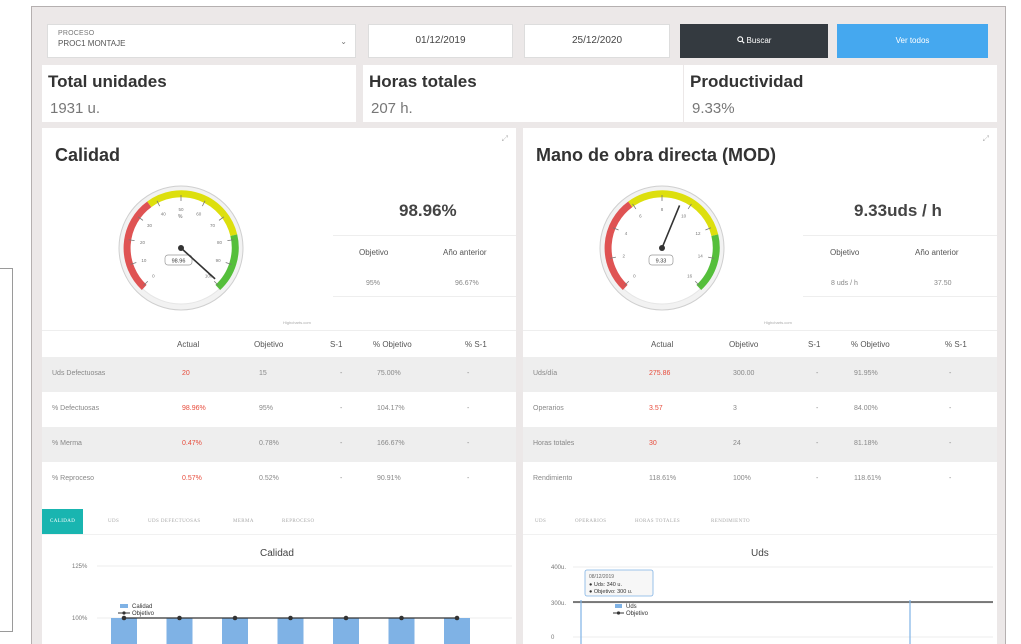 The height and width of the screenshot is (644, 1021). What do you see at coordinates (937, 252) in the screenshot?
I see `previous-year-label: Año anterior` at bounding box center [937, 252].